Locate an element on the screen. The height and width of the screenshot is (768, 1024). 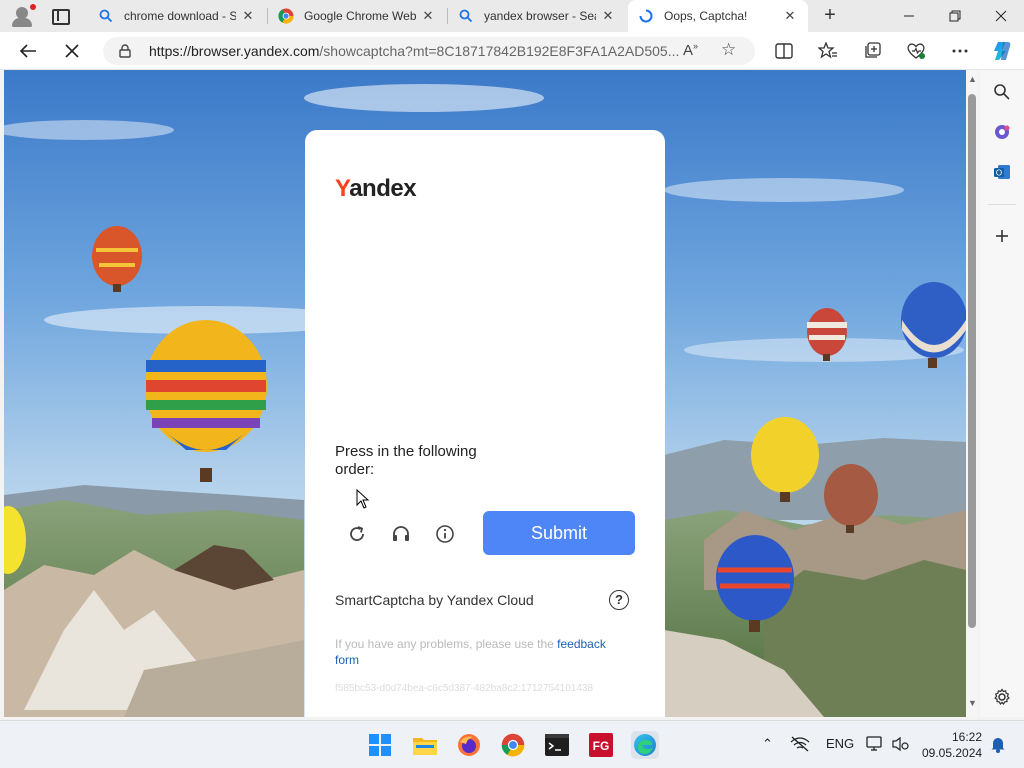
windows-start-icon is located at coordinates (380, 745).